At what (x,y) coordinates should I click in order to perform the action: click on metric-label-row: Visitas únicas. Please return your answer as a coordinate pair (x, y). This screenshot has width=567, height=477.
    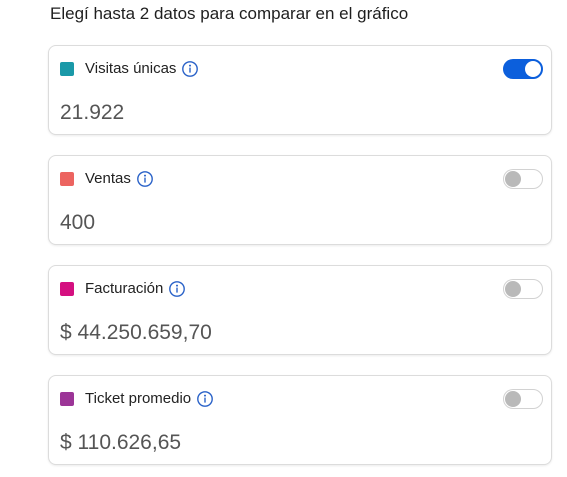
    Looking at the image, I should click on (142, 69).